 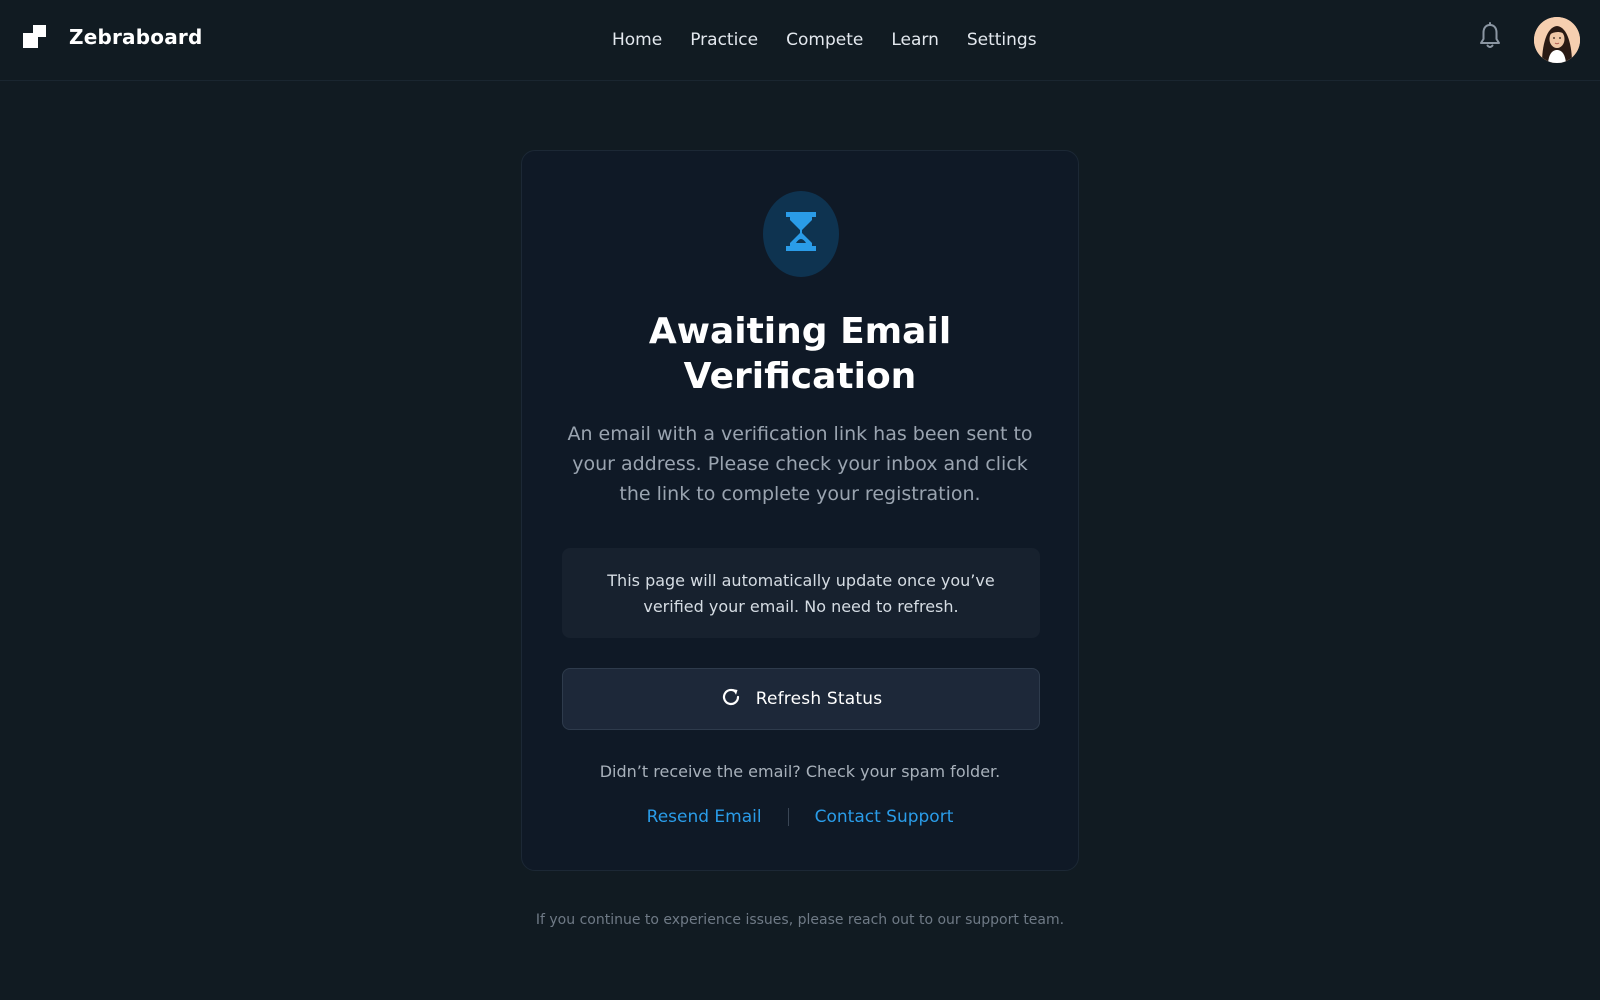 What do you see at coordinates (637, 40) in the screenshot?
I see `nav-item-home: Home` at bounding box center [637, 40].